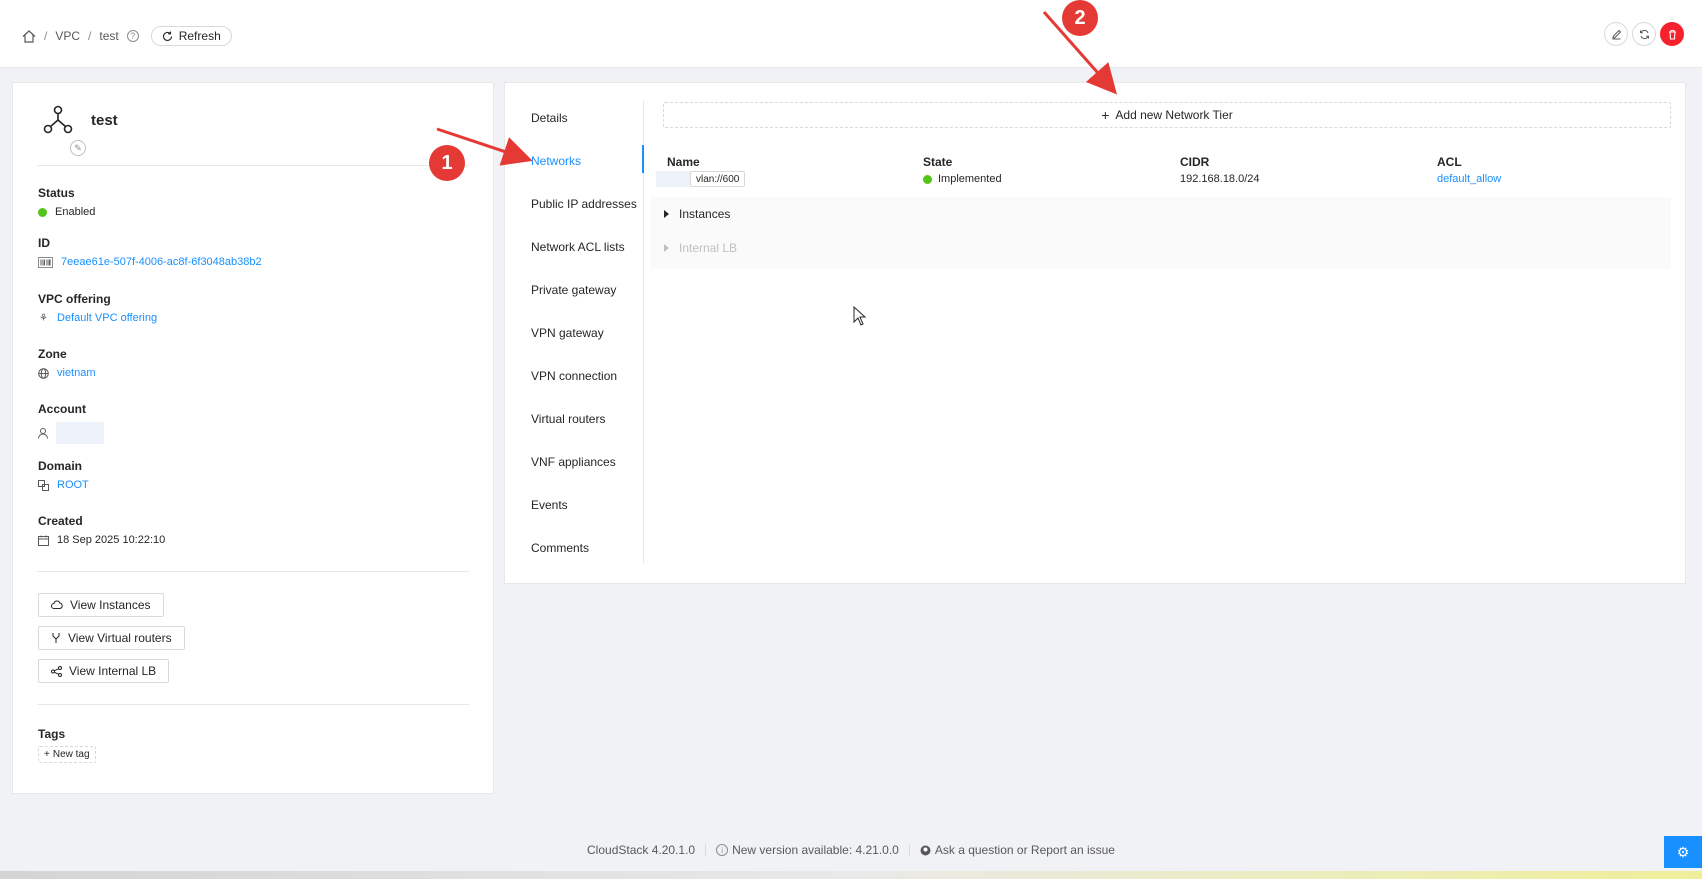 This screenshot has height=879, width=1702. What do you see at coordinates (860, 316) in the screenshot?
I see `mouse-cursor-icon` at bounding box center [860, 316].